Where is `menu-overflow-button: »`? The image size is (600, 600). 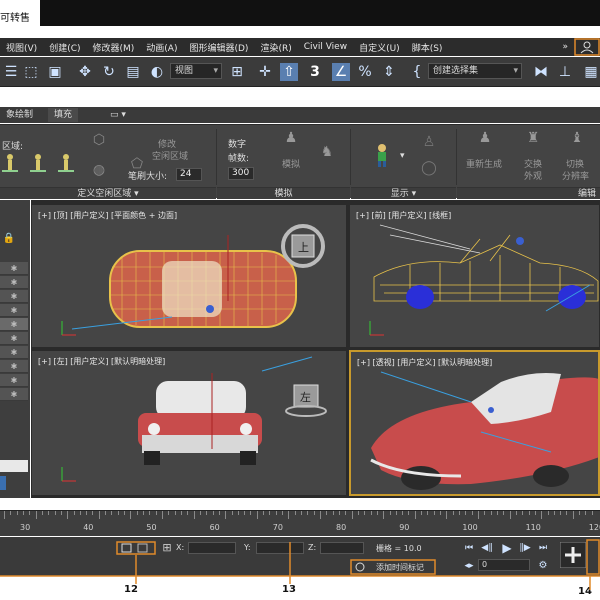
menu-overflow-button: » is located at coordinates (565, 47).